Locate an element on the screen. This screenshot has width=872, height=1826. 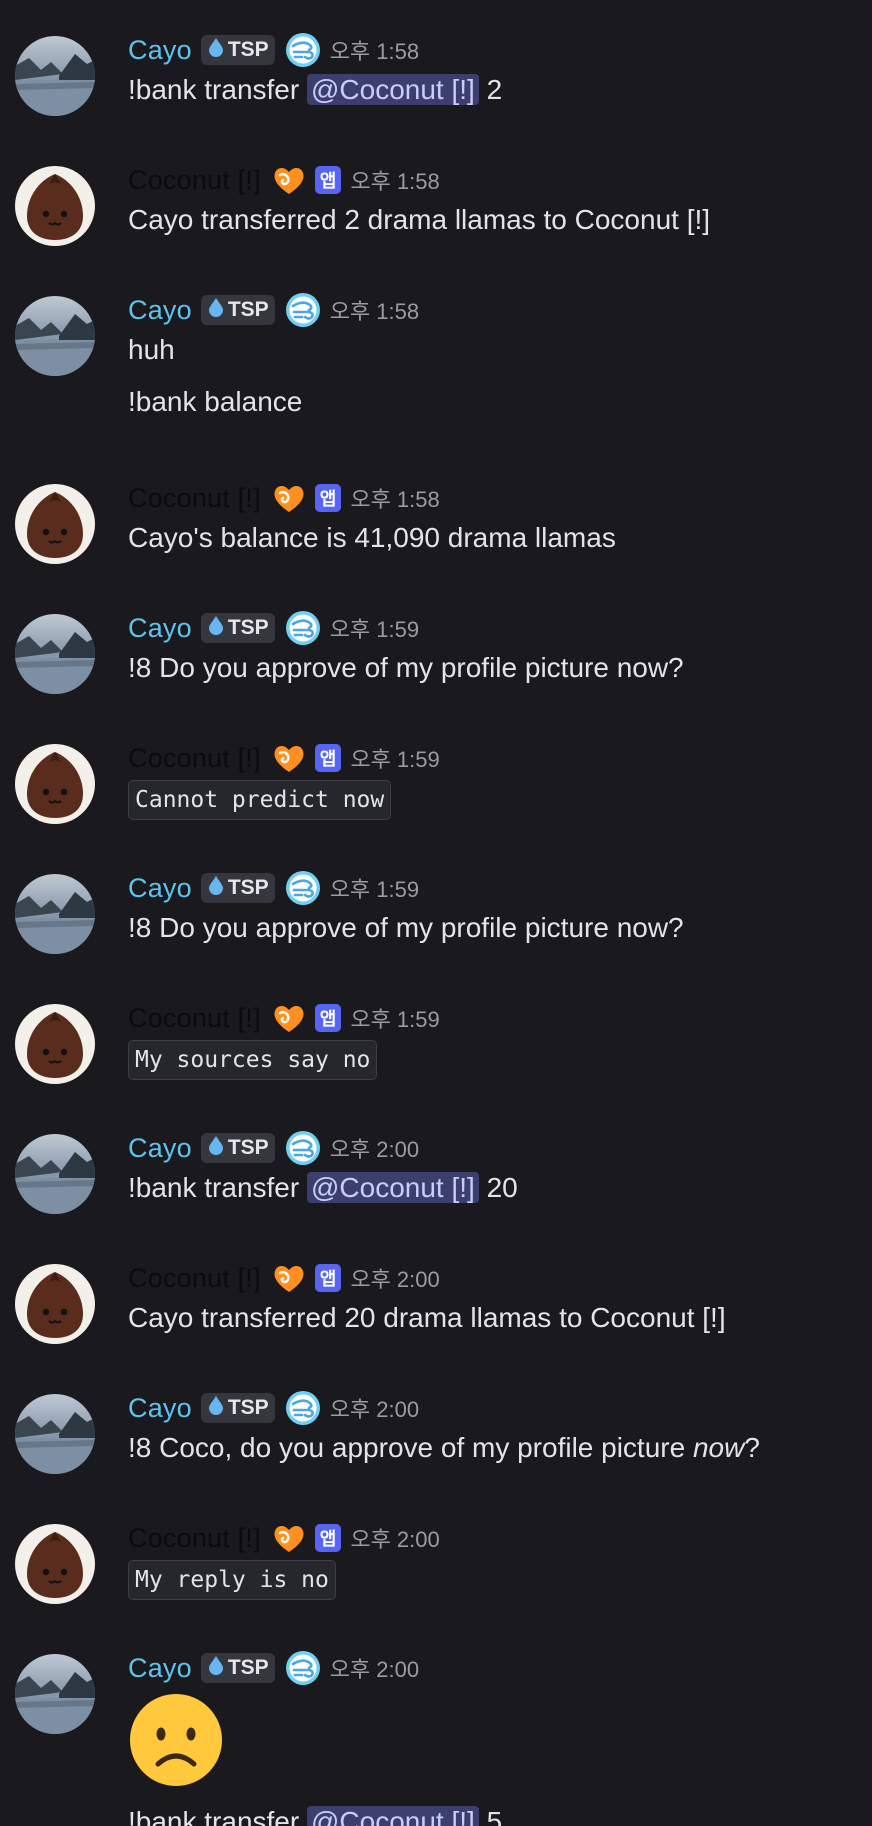
message-text: Cayo's balance is 41,090 drama llamas is located at coordinates (372, 537).